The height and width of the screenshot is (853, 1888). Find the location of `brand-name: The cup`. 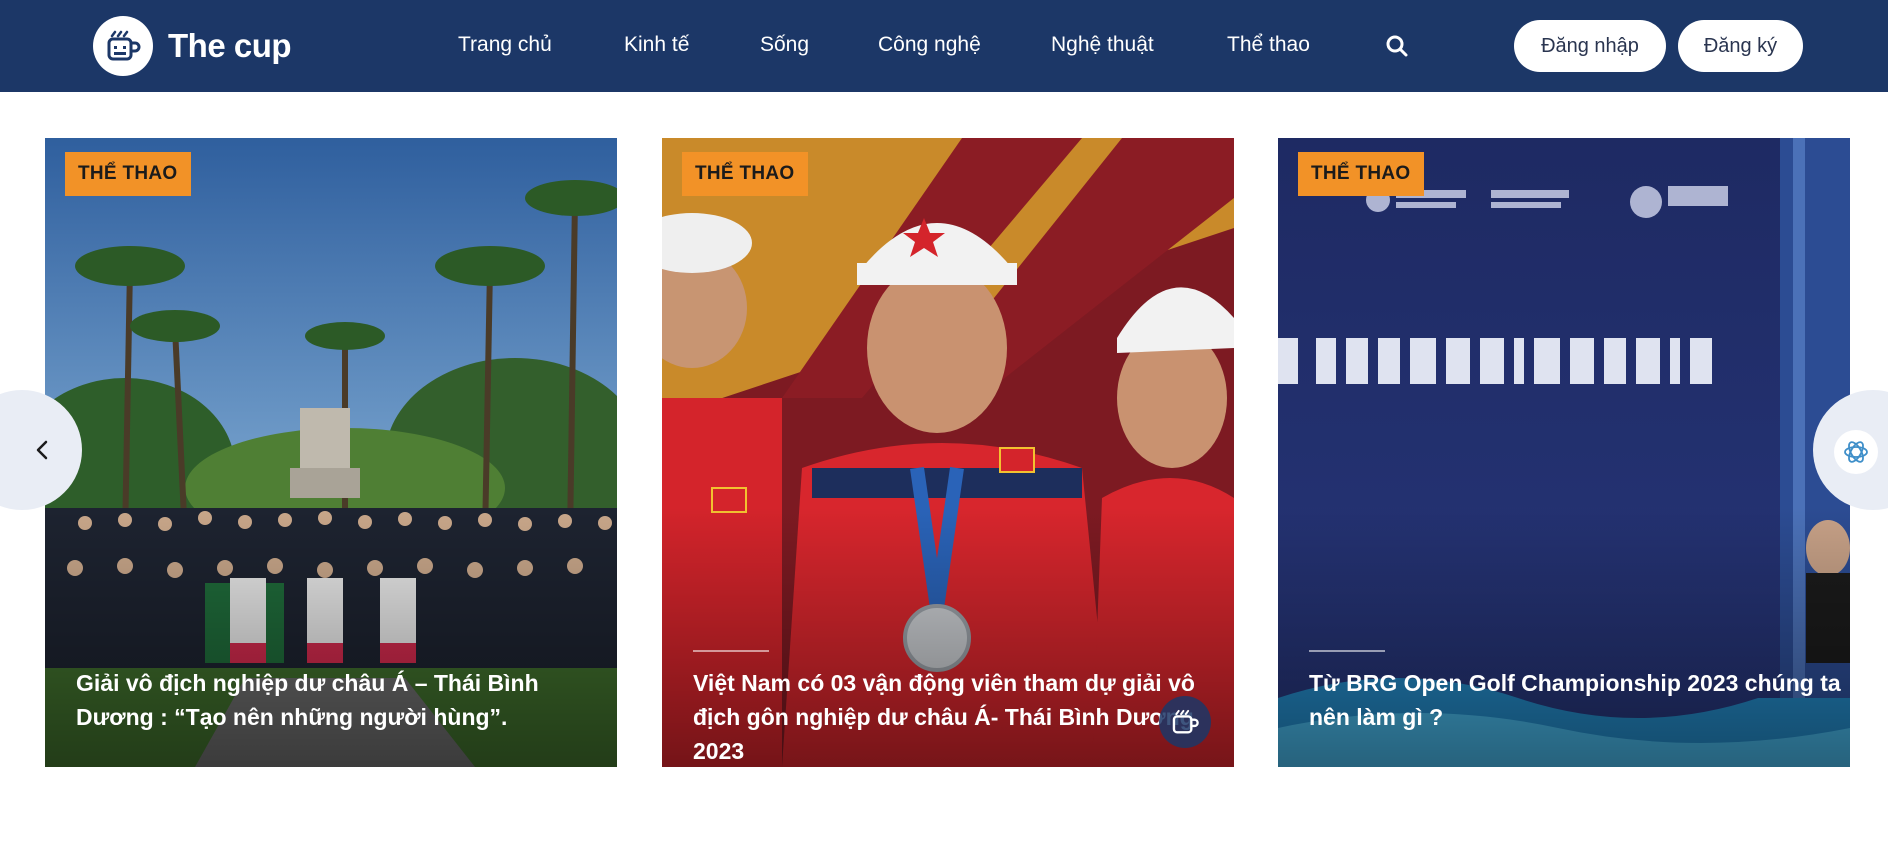

brand-name: The cup is located at coordinates (230, 45).